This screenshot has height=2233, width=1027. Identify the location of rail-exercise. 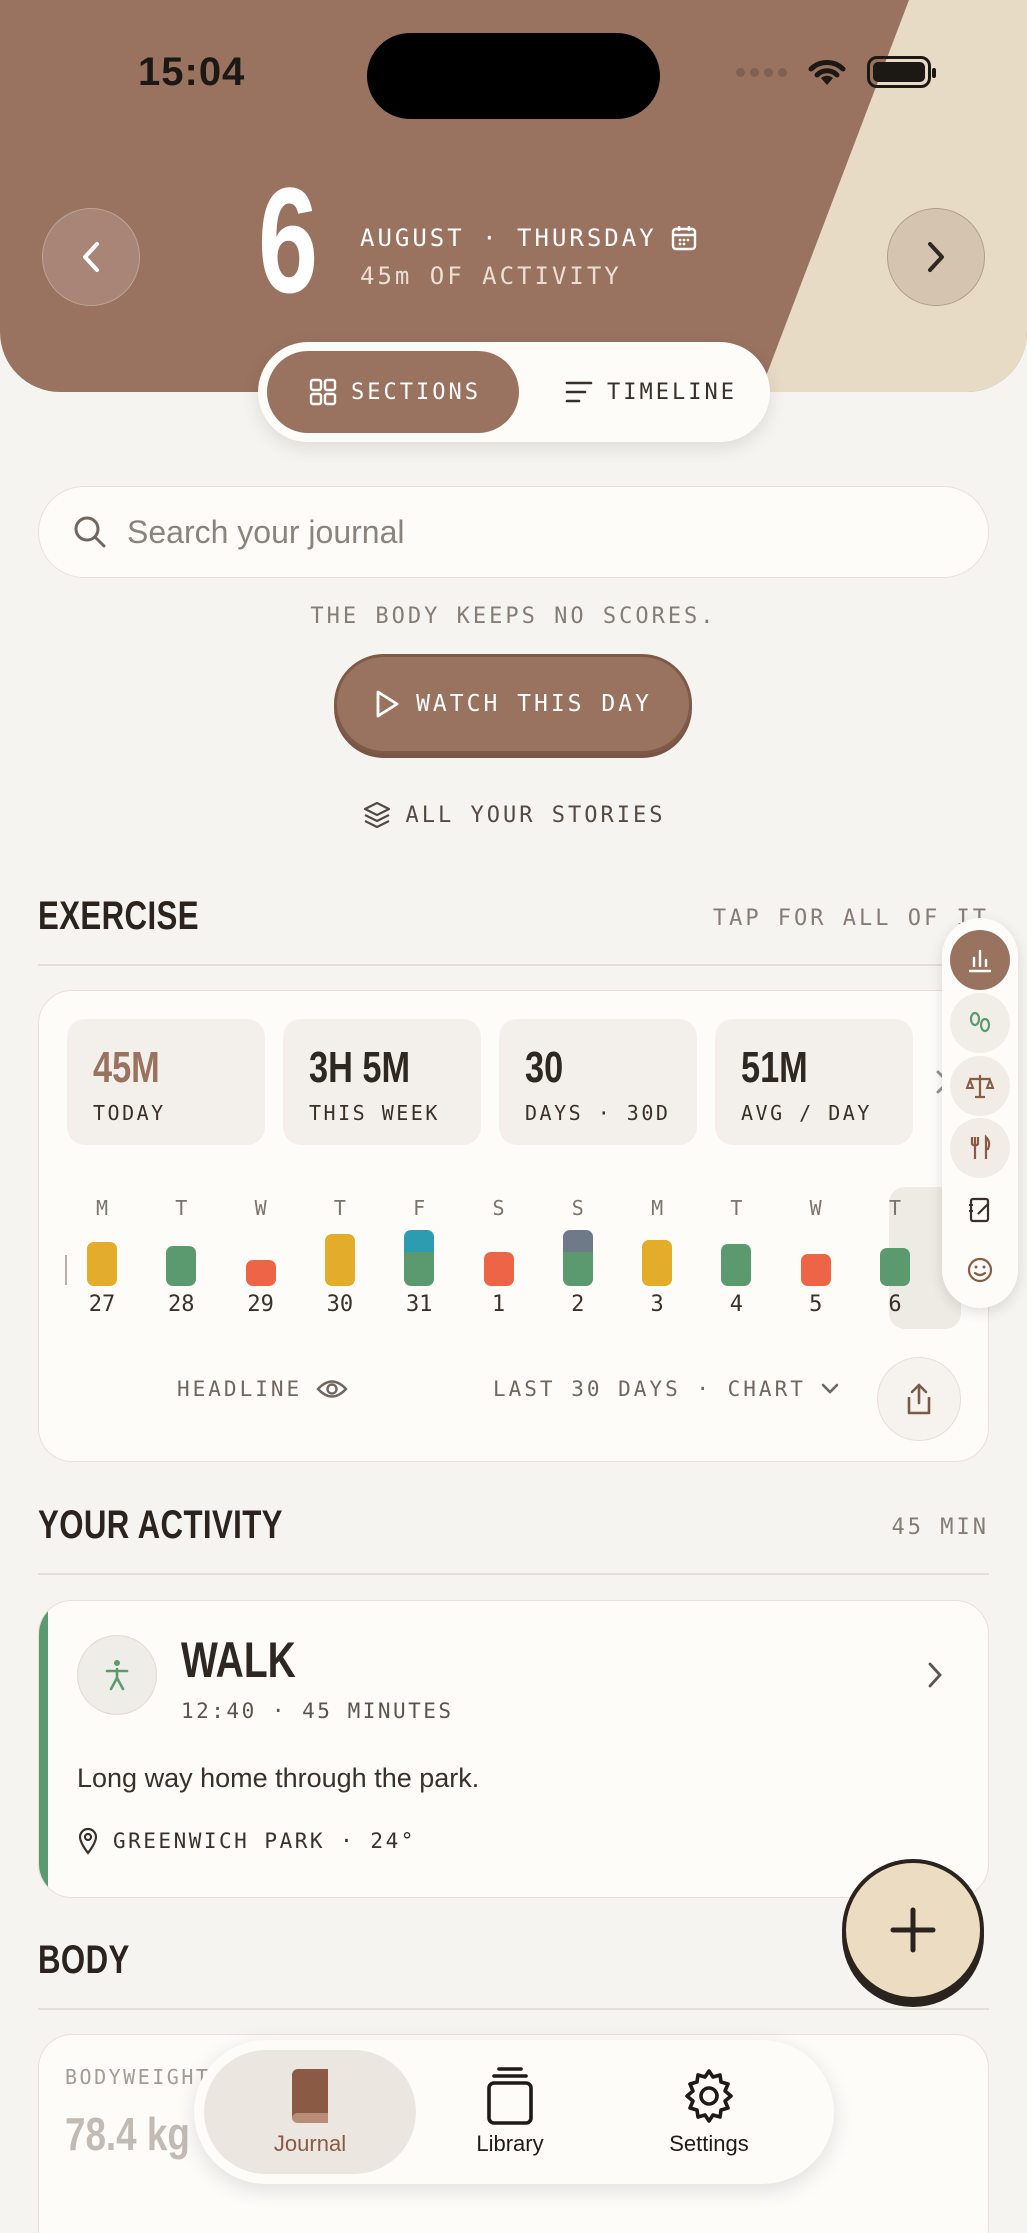
(980, 960).